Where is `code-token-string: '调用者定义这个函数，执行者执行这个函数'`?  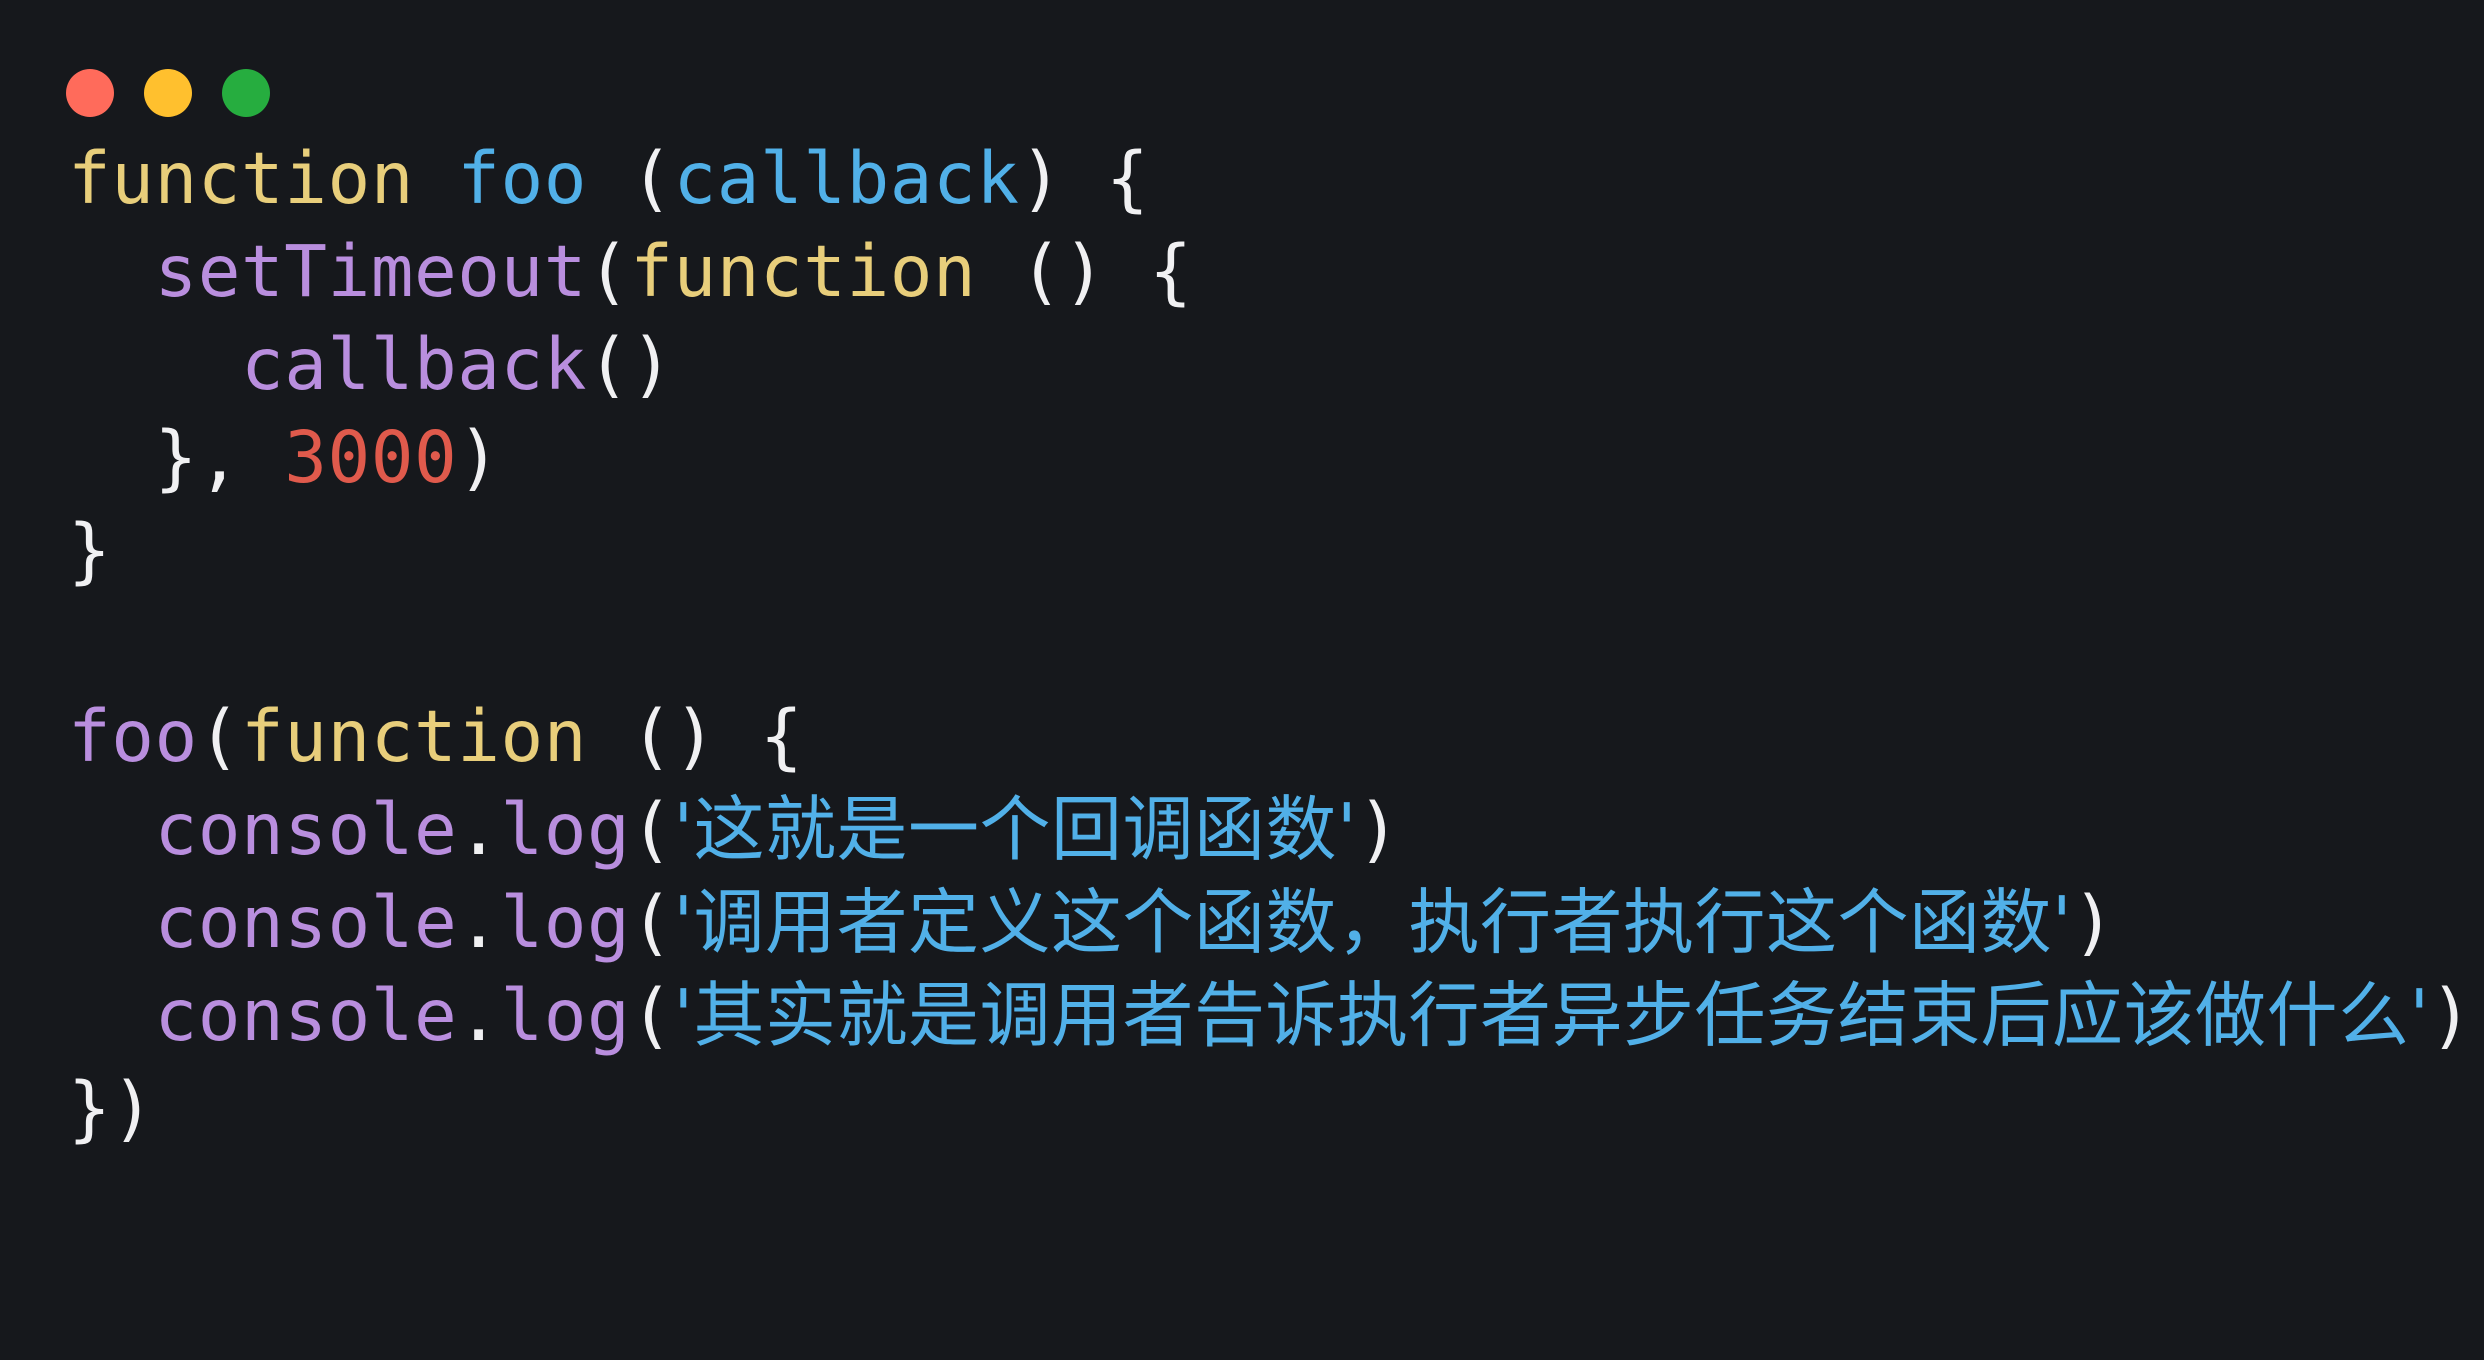
code-token-string: '调用者定义这个函数，执行者执行这个函数' is located at coordinates (1373, 922).